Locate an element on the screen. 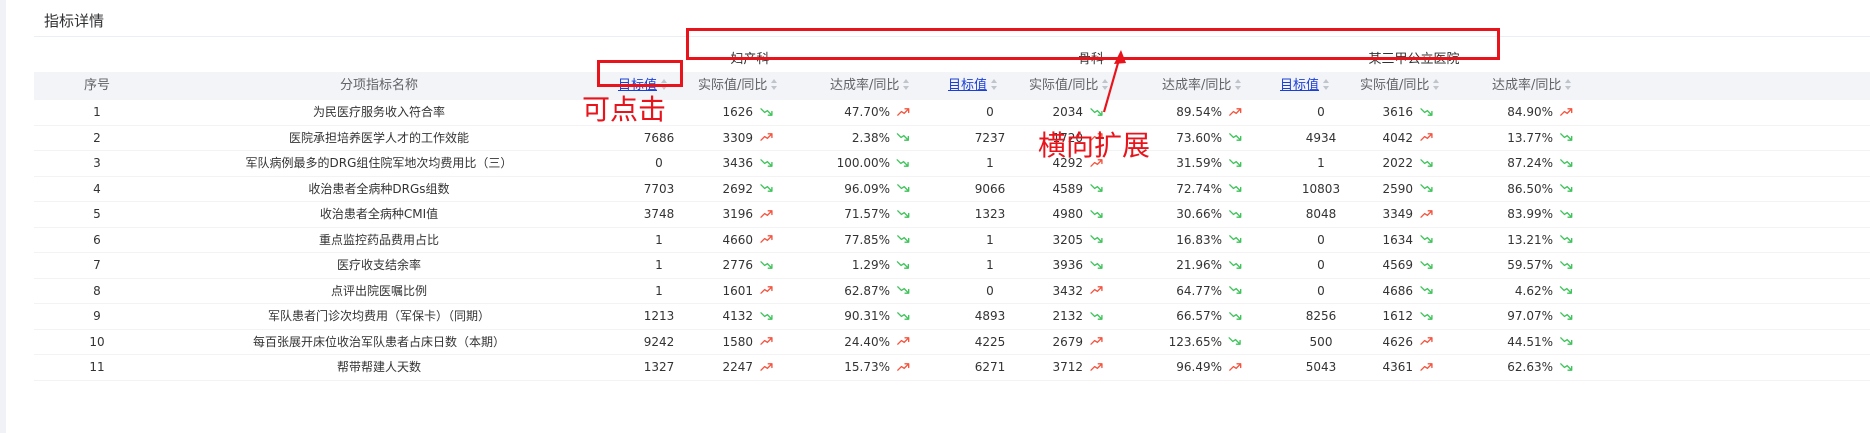  cell-rate: 1.29% is located at coordinates (881, 265).